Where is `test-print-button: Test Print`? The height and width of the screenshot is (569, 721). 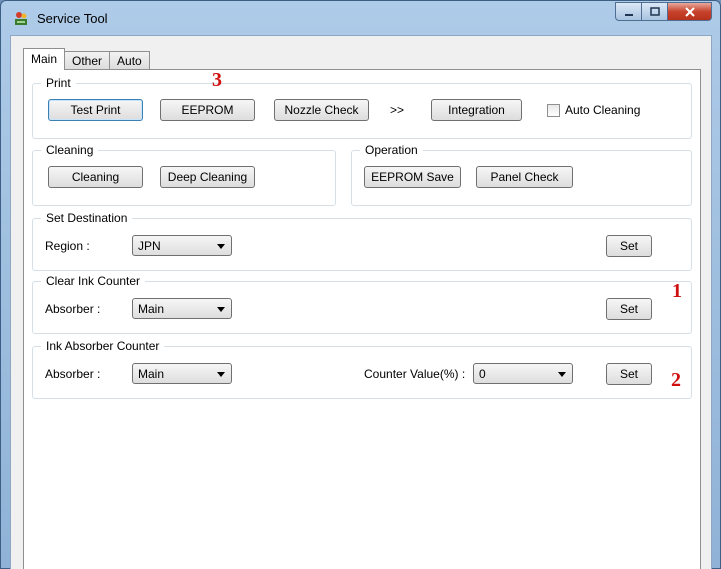 test-print-button: Test Print is located at coordinates (95, 110).